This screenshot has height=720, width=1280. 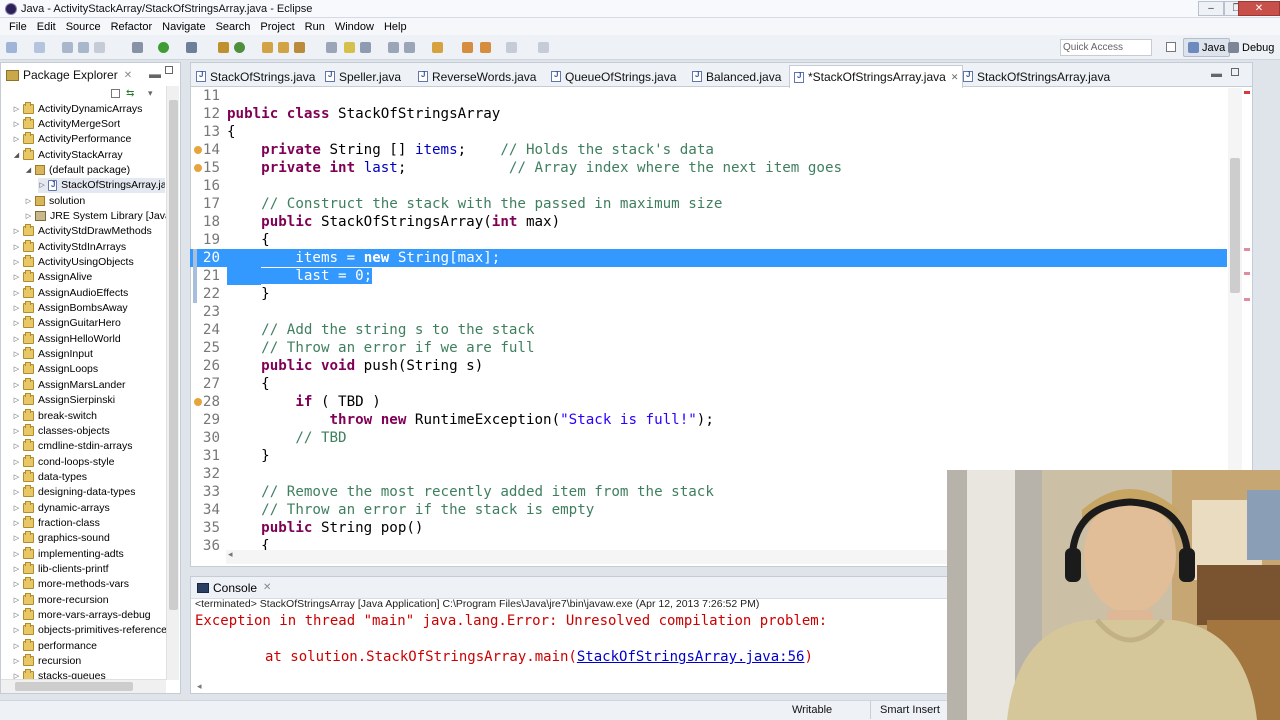 What do you see at coordinates (46, 661) in the screenshot?
I see `tree-item: ▷ recursion` at bounding box center [46, 661].